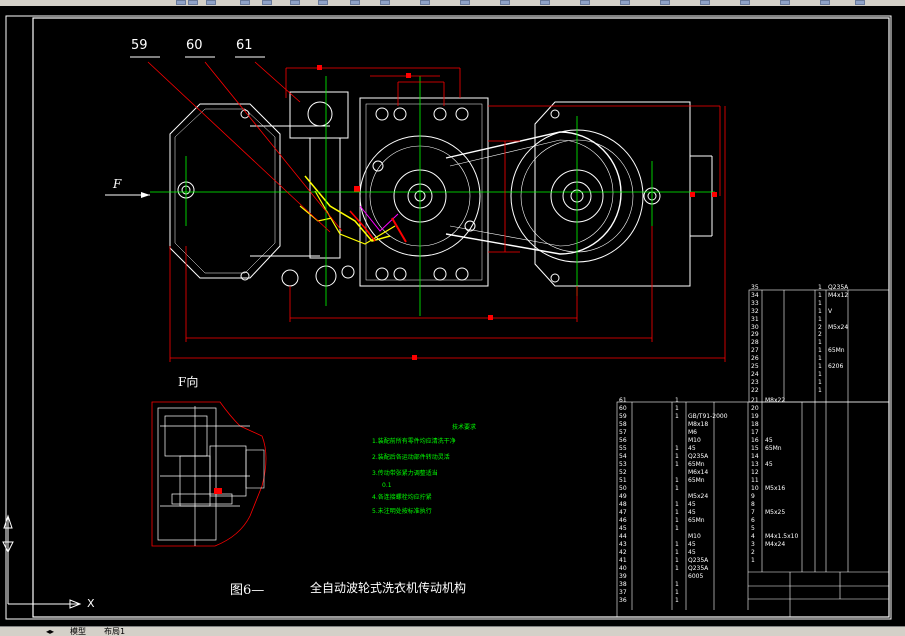  Describe the element at coordinates (753, 544) in the screenshot. I see `bom-row-number: 3` at that location.